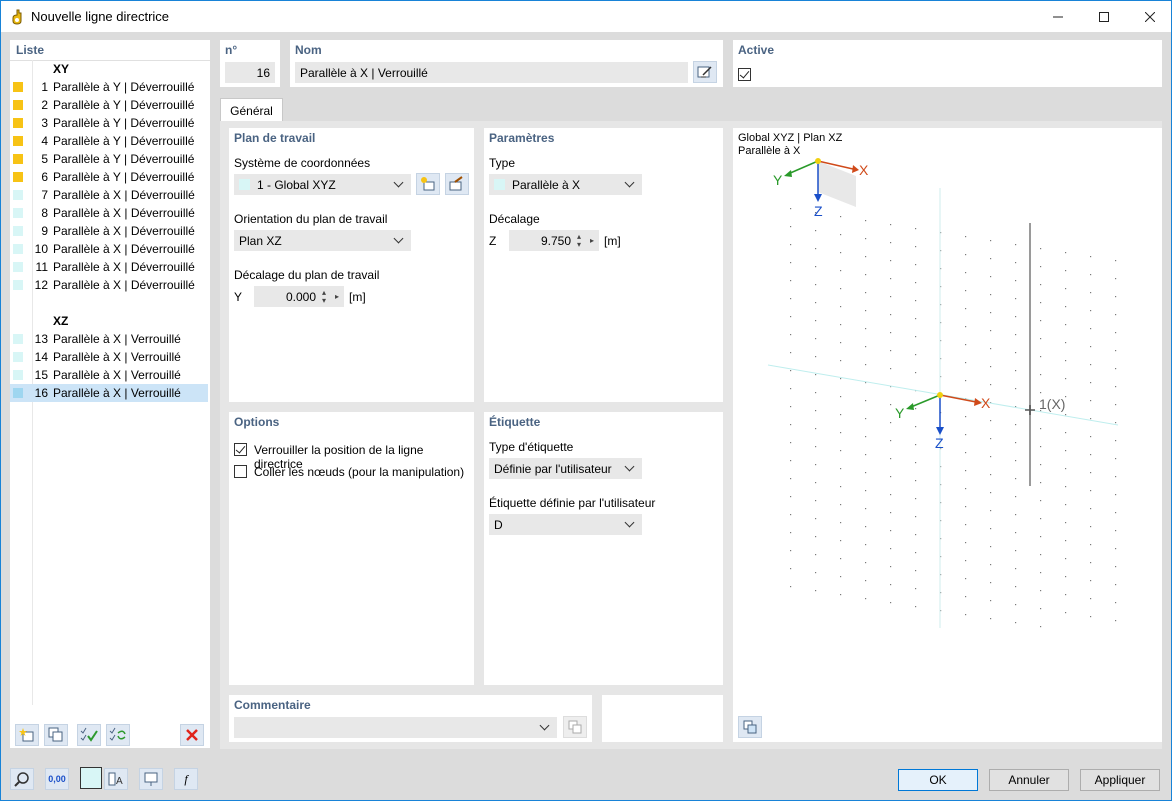 The height and width of the screenshot is (801, 1172). What do you see at coordinates (744, 74) in the screenshot?
I see `active-checkbox` at bounding box center [744, 74].